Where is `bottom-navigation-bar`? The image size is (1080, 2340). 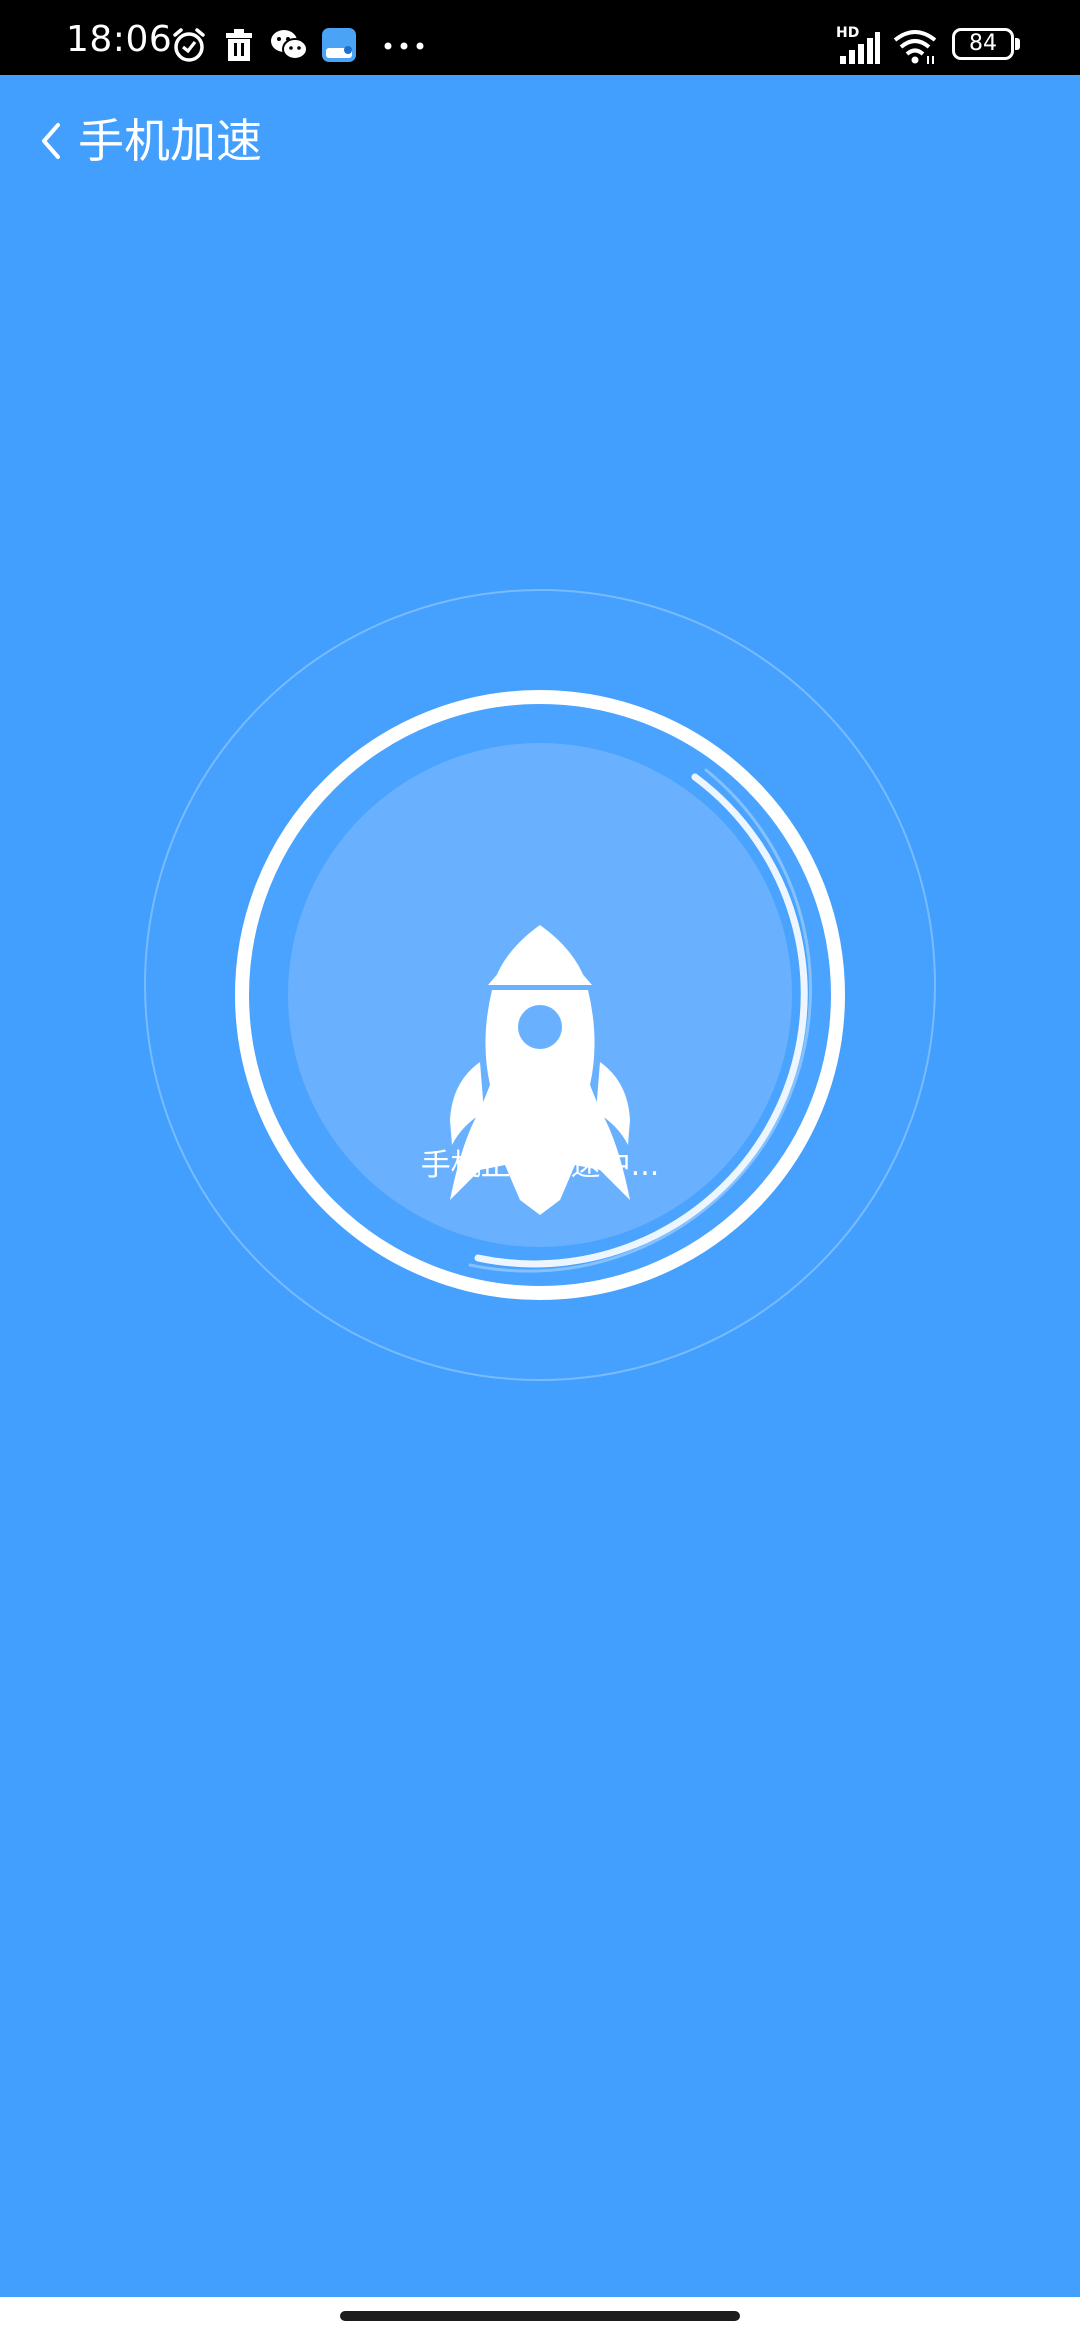 bottom-navigation-bar is located at coordinates (540, 2318).